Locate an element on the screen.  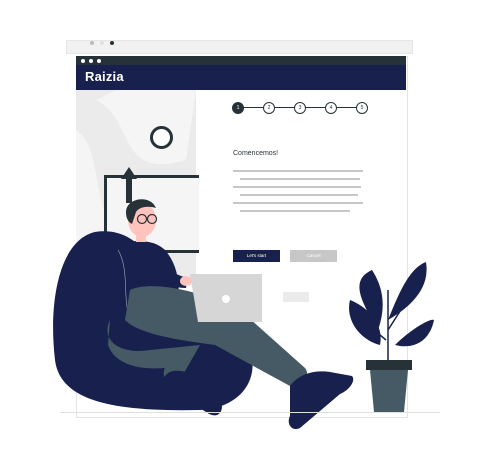
potted-plant is located at coordinates (391, 337).